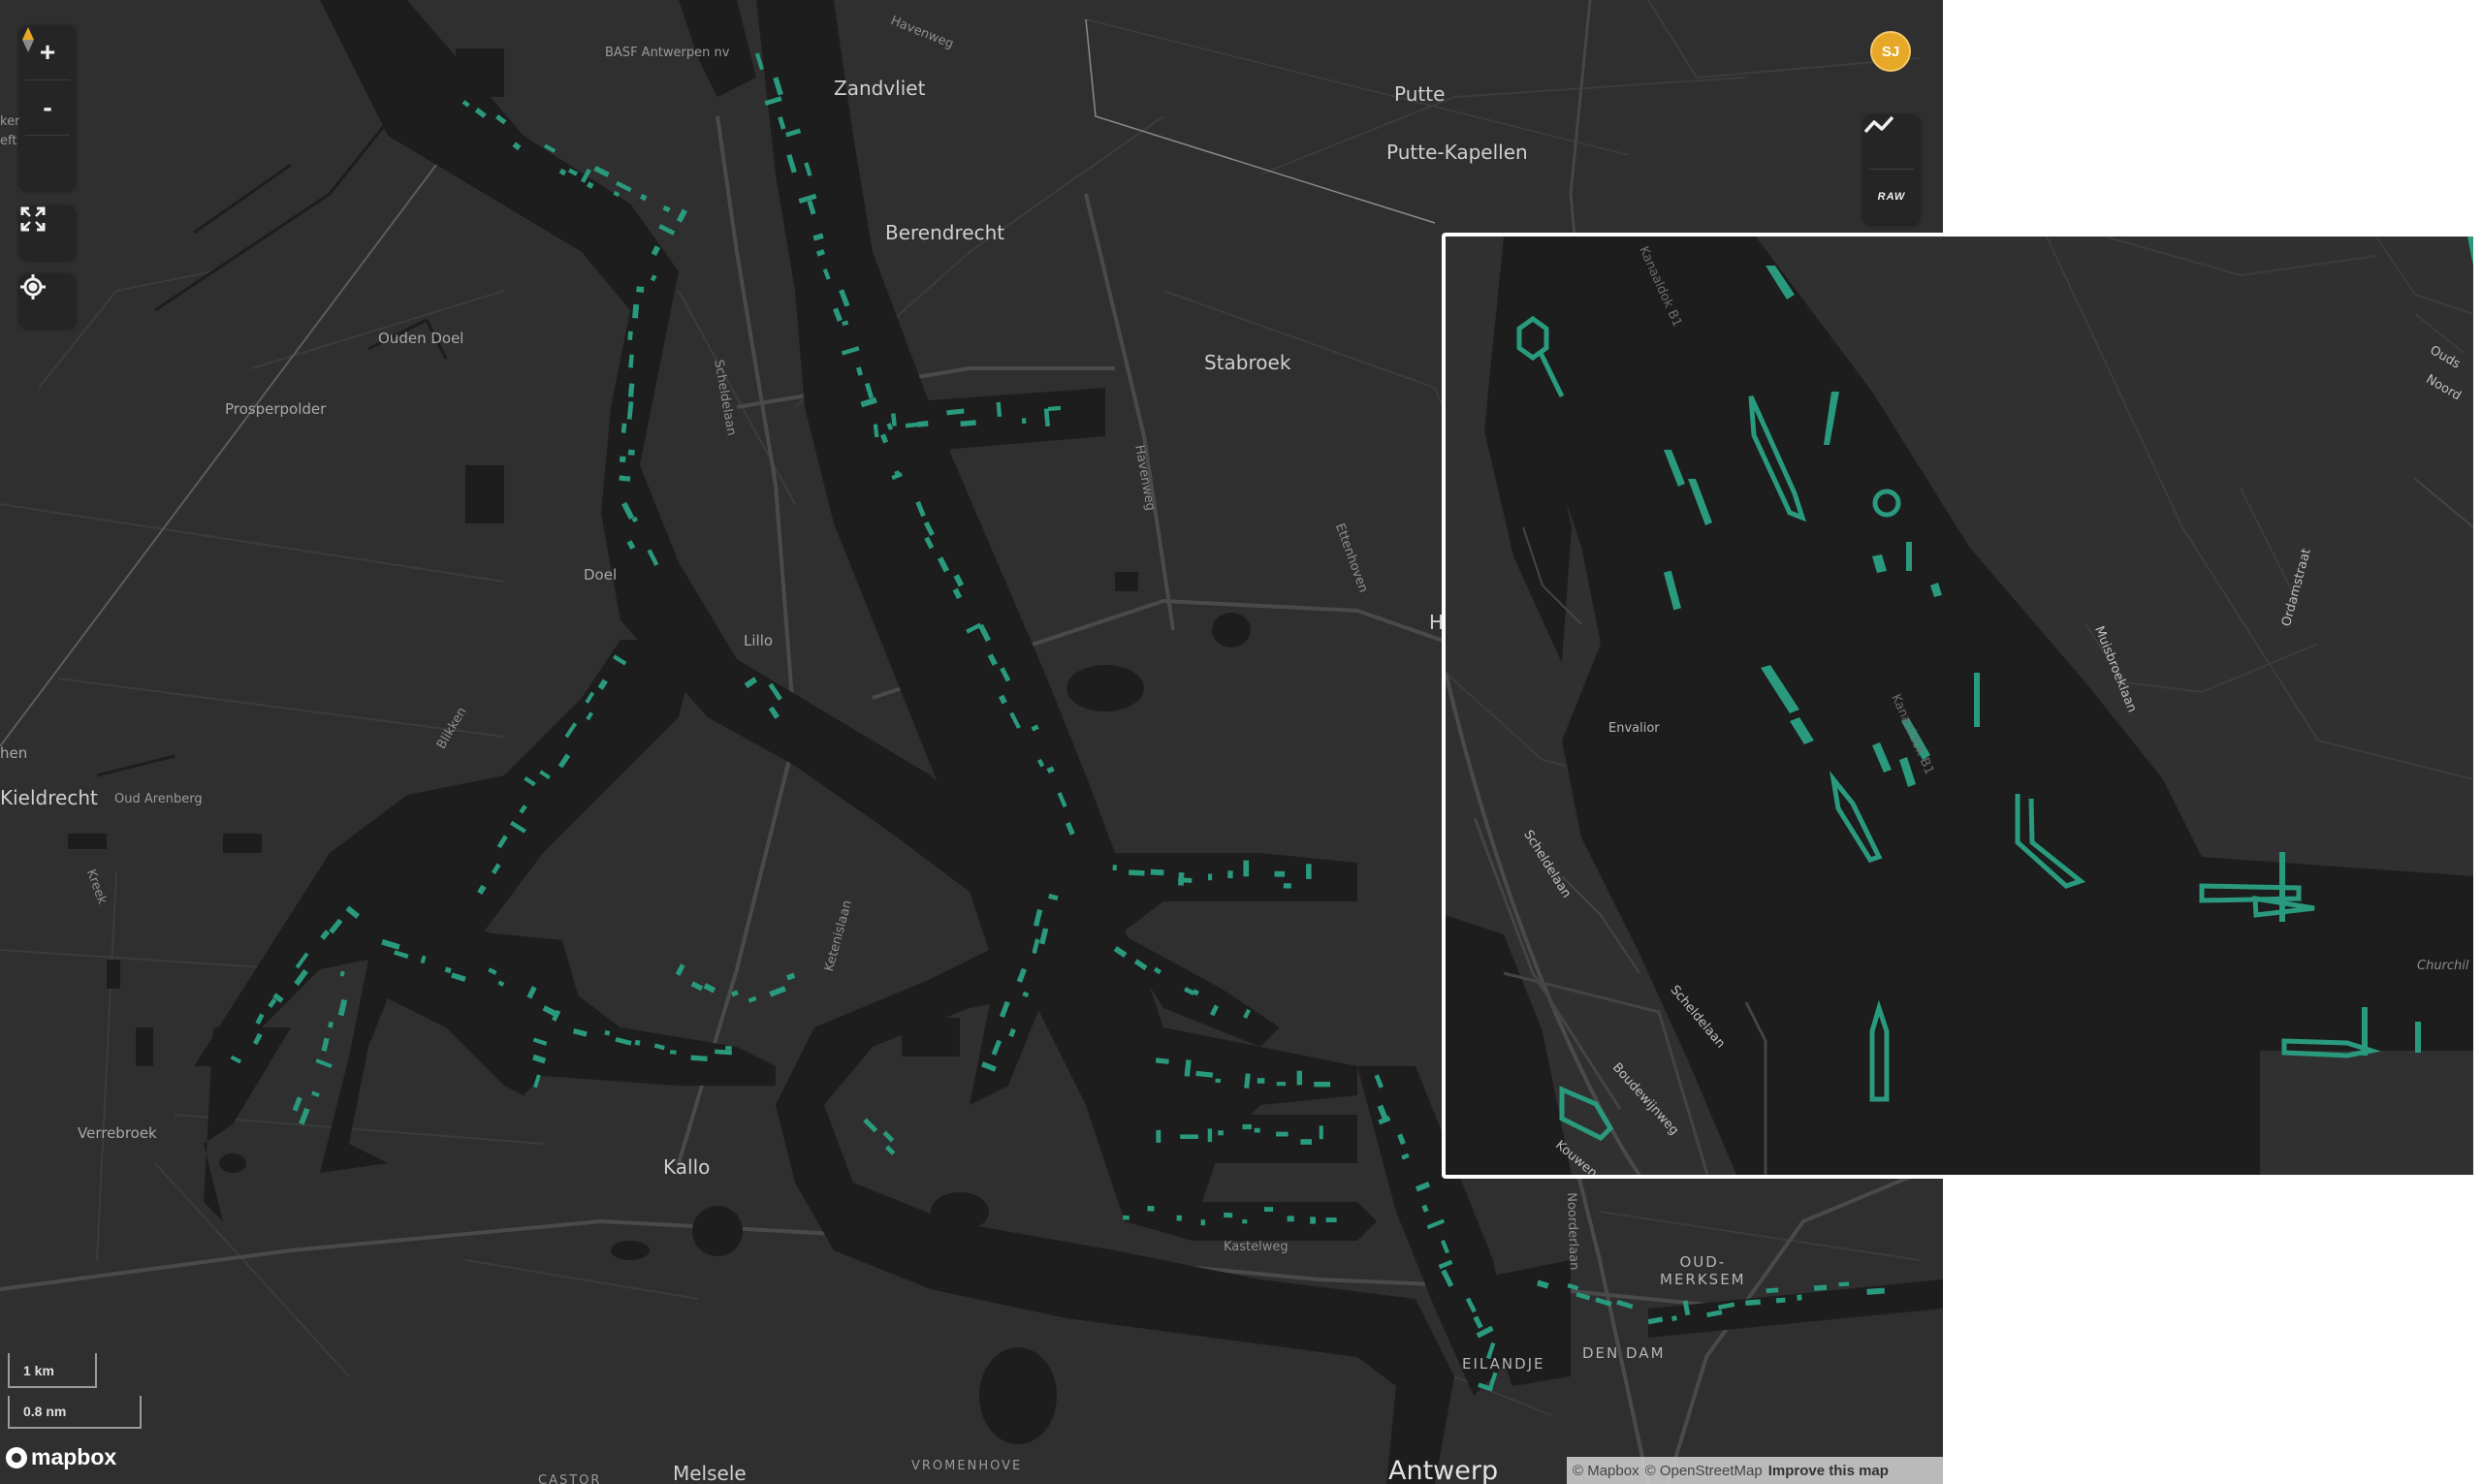 The height and width of the screenshot is (1484, 2482). Describe the element at coordinates (1634, 728) in the screenshot. I see `inset-label-envalior: Envalior` at that location.